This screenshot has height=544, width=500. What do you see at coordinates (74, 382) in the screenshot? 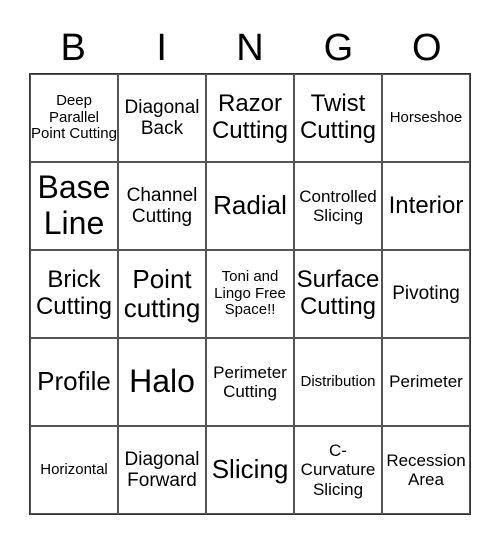
I see `bingo-cell: Profile` at bounding box center [74, 382].